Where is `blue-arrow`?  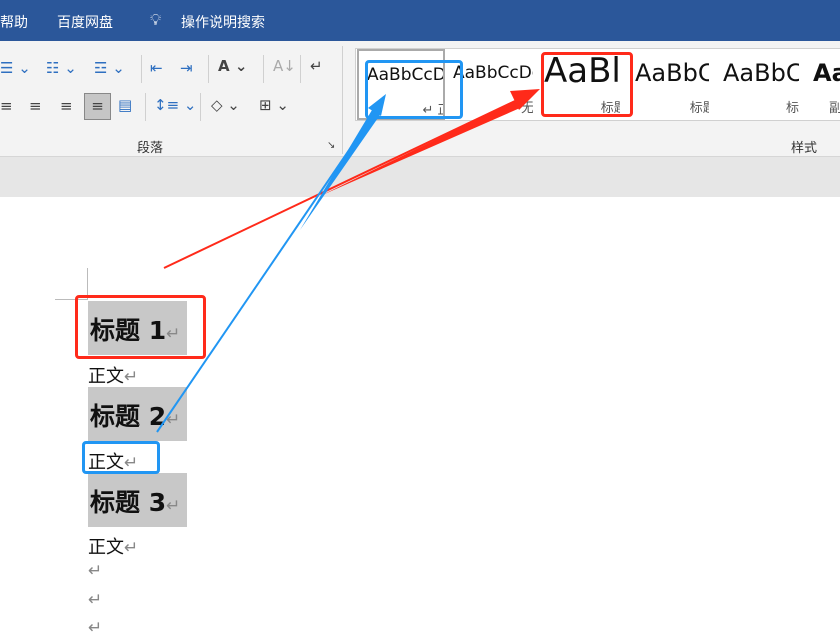 blue-arrow is located at coordinates (271, 263).